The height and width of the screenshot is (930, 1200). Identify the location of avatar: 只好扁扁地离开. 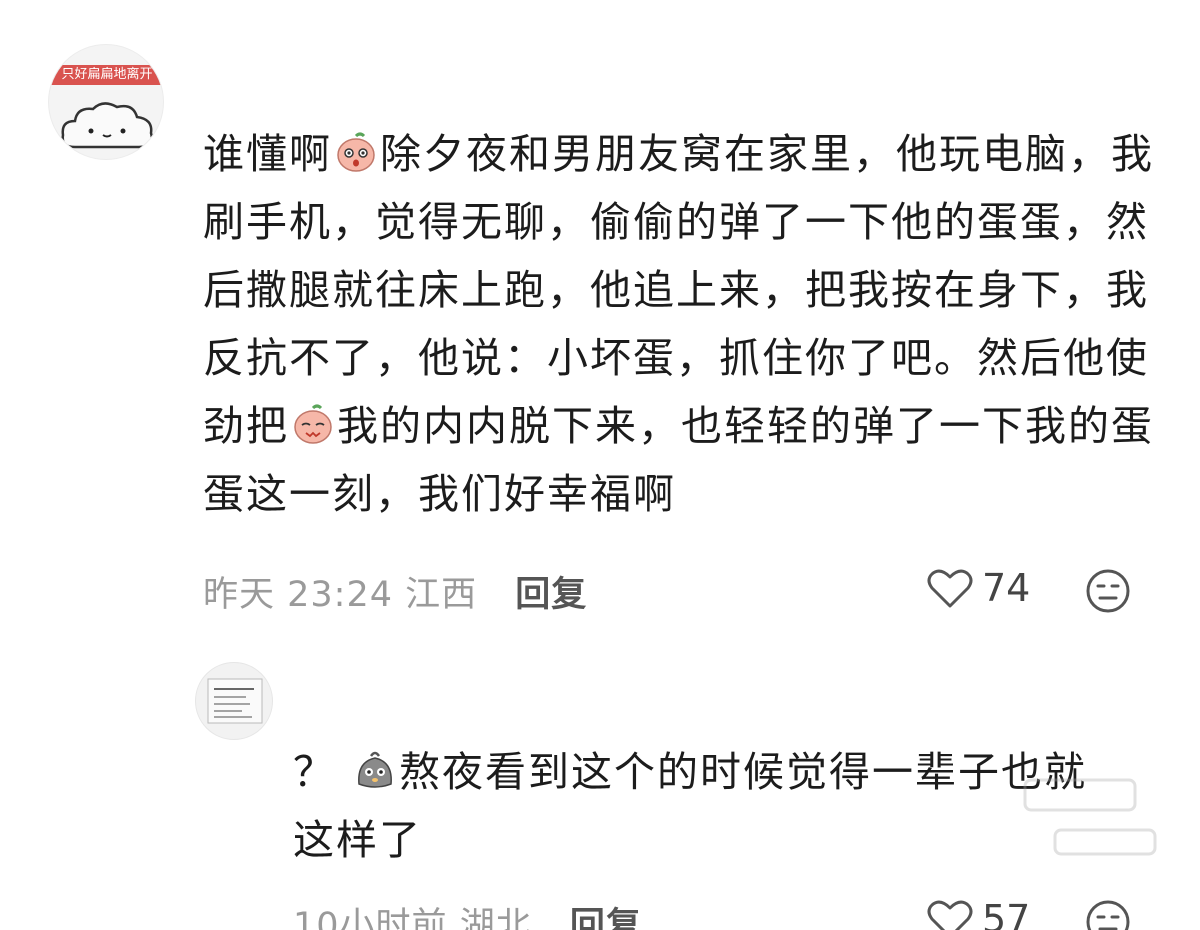
(106, 102).